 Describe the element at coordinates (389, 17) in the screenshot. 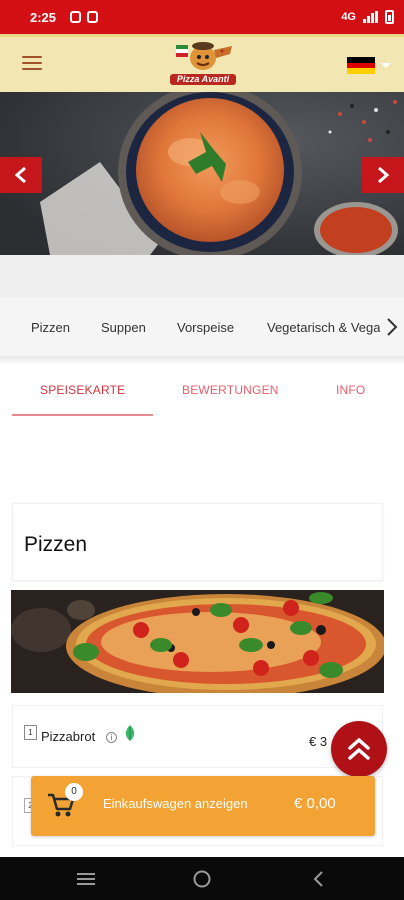

I see `battery-icon` at that location.